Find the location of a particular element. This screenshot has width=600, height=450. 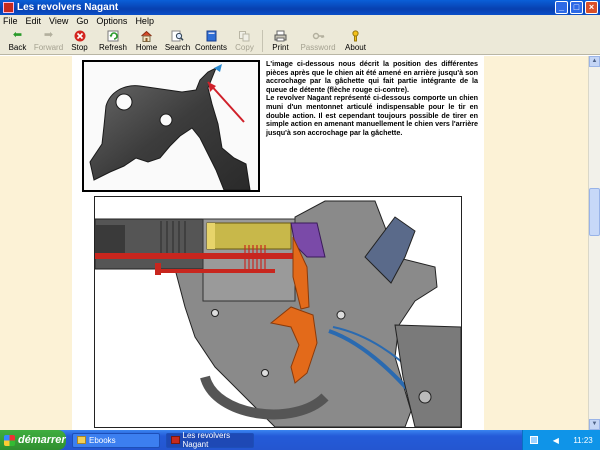

menu-bar: File Edit View Go Options Help is located at coordinates (300, 21).